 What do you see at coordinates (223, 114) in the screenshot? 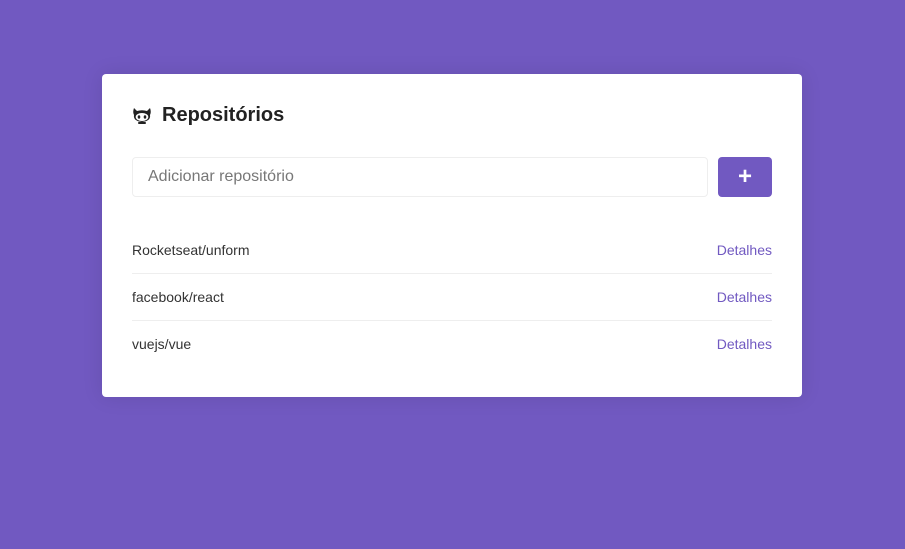
I see `title-text: Repositórios` at bounding box center [223, 114].